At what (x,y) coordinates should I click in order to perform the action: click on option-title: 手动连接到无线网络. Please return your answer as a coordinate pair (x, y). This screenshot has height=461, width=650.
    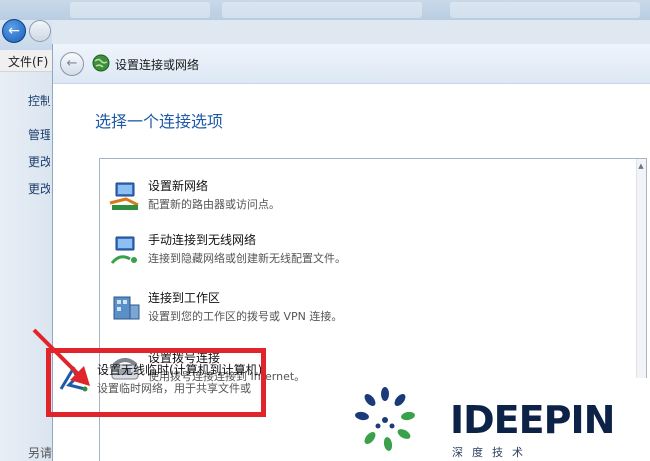
    Looking at the image, I should click on (202, 240).